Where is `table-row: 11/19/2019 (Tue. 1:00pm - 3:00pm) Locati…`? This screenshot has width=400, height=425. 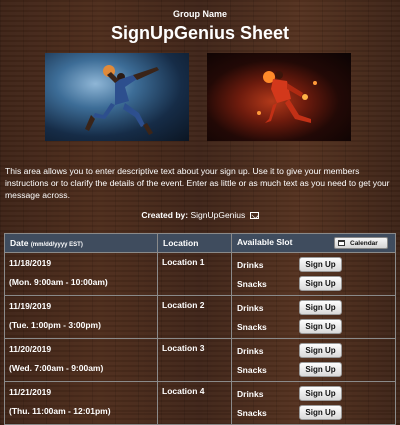
table-row: 11/19/2019 (Tue. 1:00pm - 3:00pm) Locati… is located at coordinates (200, 317).